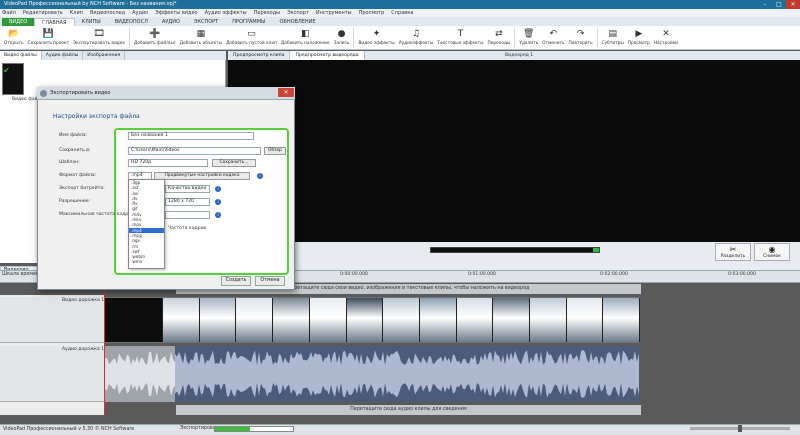 The height and width of the screenshot is (435, 800). Describe the element at coordinates (639, 33) in the screenshot. I see `preview-icon: ▶` at that location.